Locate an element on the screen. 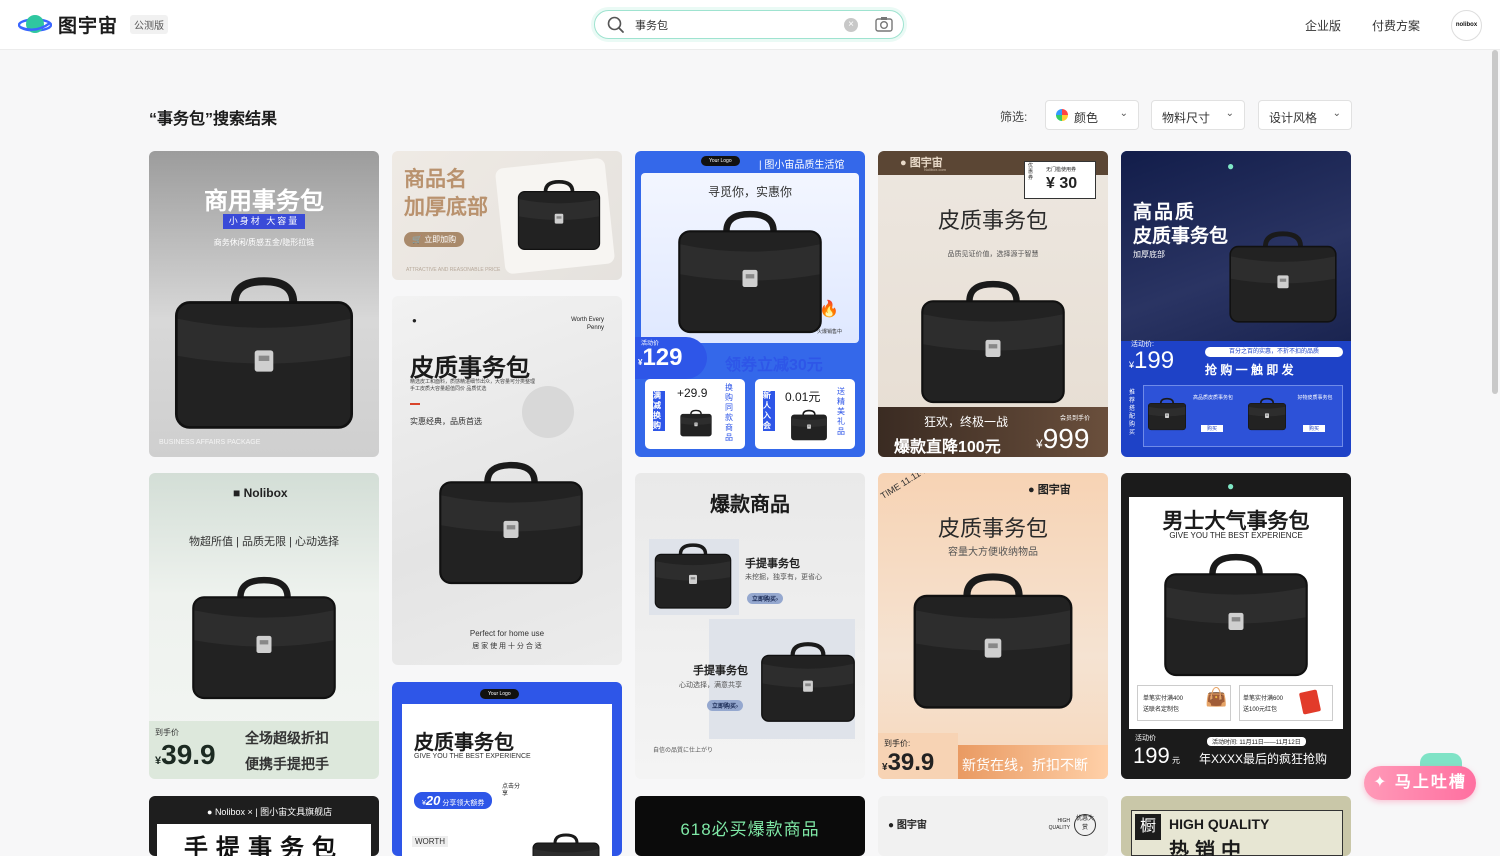 This screenshot has height=856, width=1500. card-price: ¥999 is located at coordinates (1063, 438).